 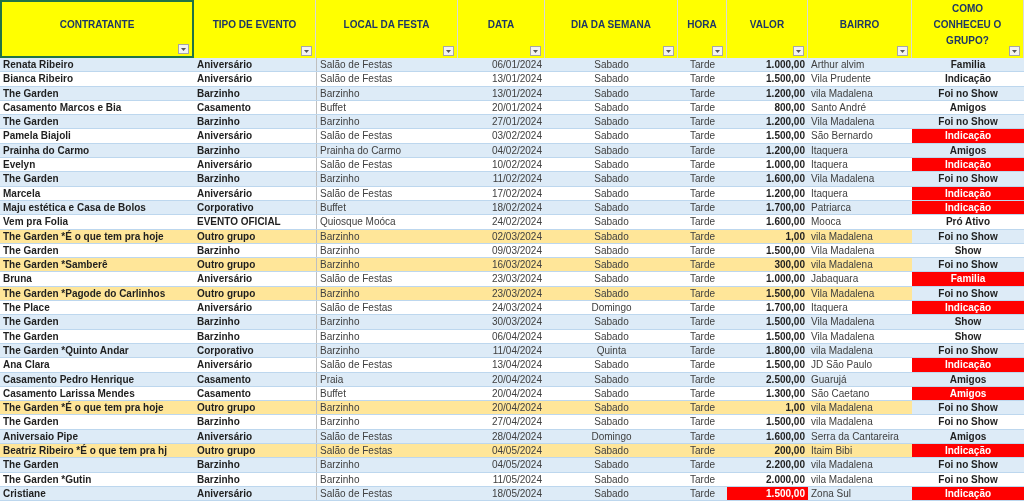 I want to click on table-cell: 300,00, so click(x=767, y=265).